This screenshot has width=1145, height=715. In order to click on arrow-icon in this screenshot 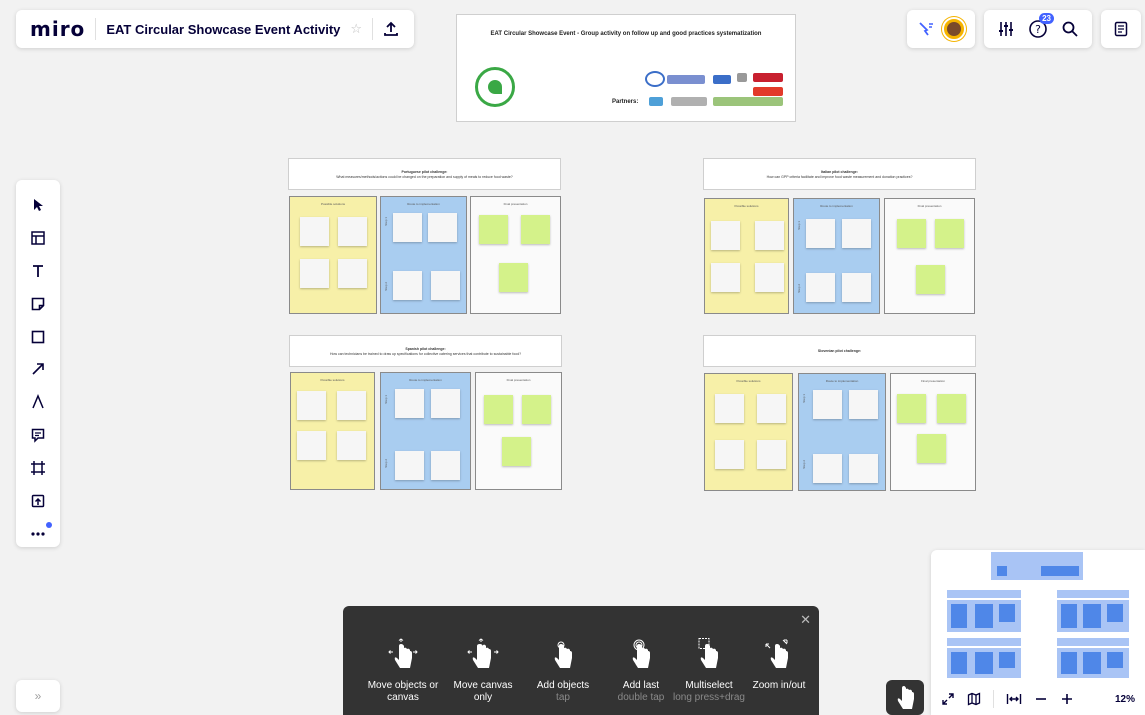, I will do `click(38, 369)`.